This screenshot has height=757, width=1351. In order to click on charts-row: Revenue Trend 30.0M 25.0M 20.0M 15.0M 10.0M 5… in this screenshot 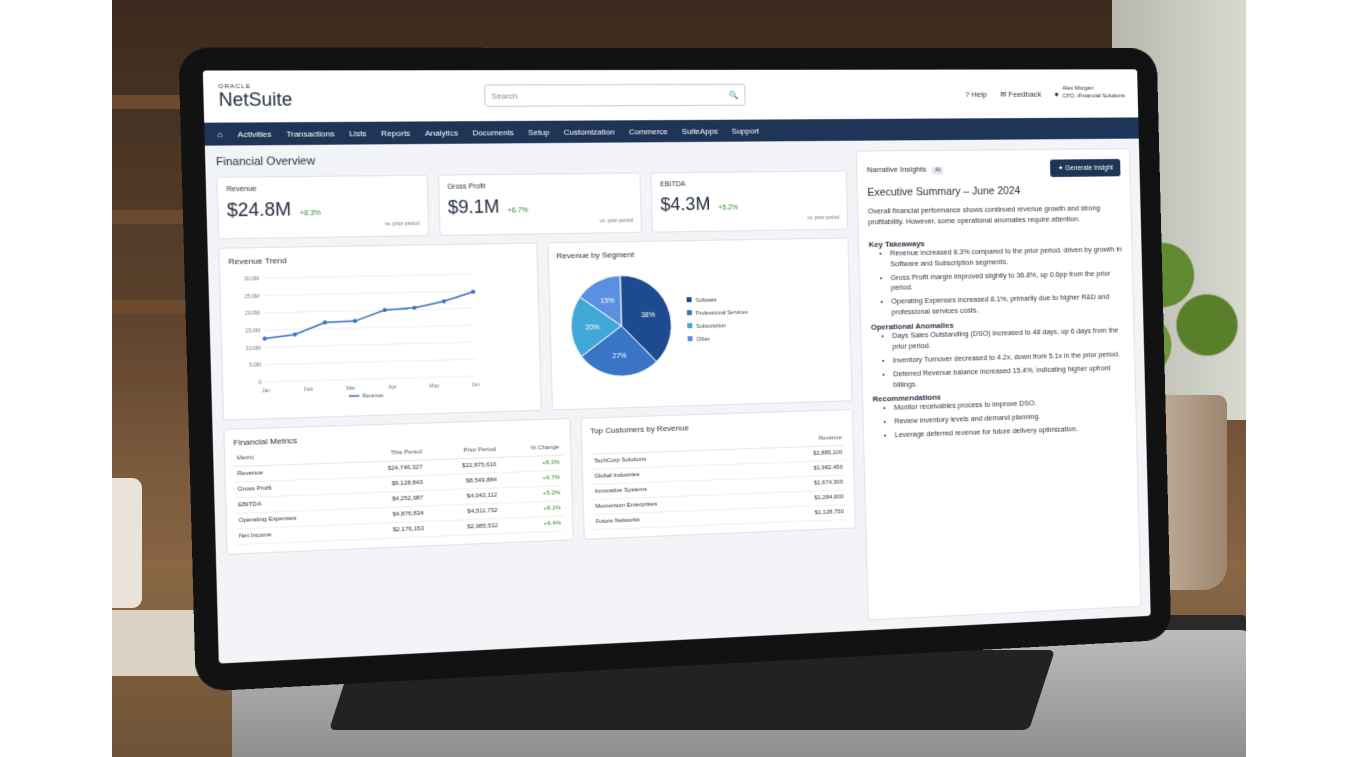, I will do `click(535, 329)`.